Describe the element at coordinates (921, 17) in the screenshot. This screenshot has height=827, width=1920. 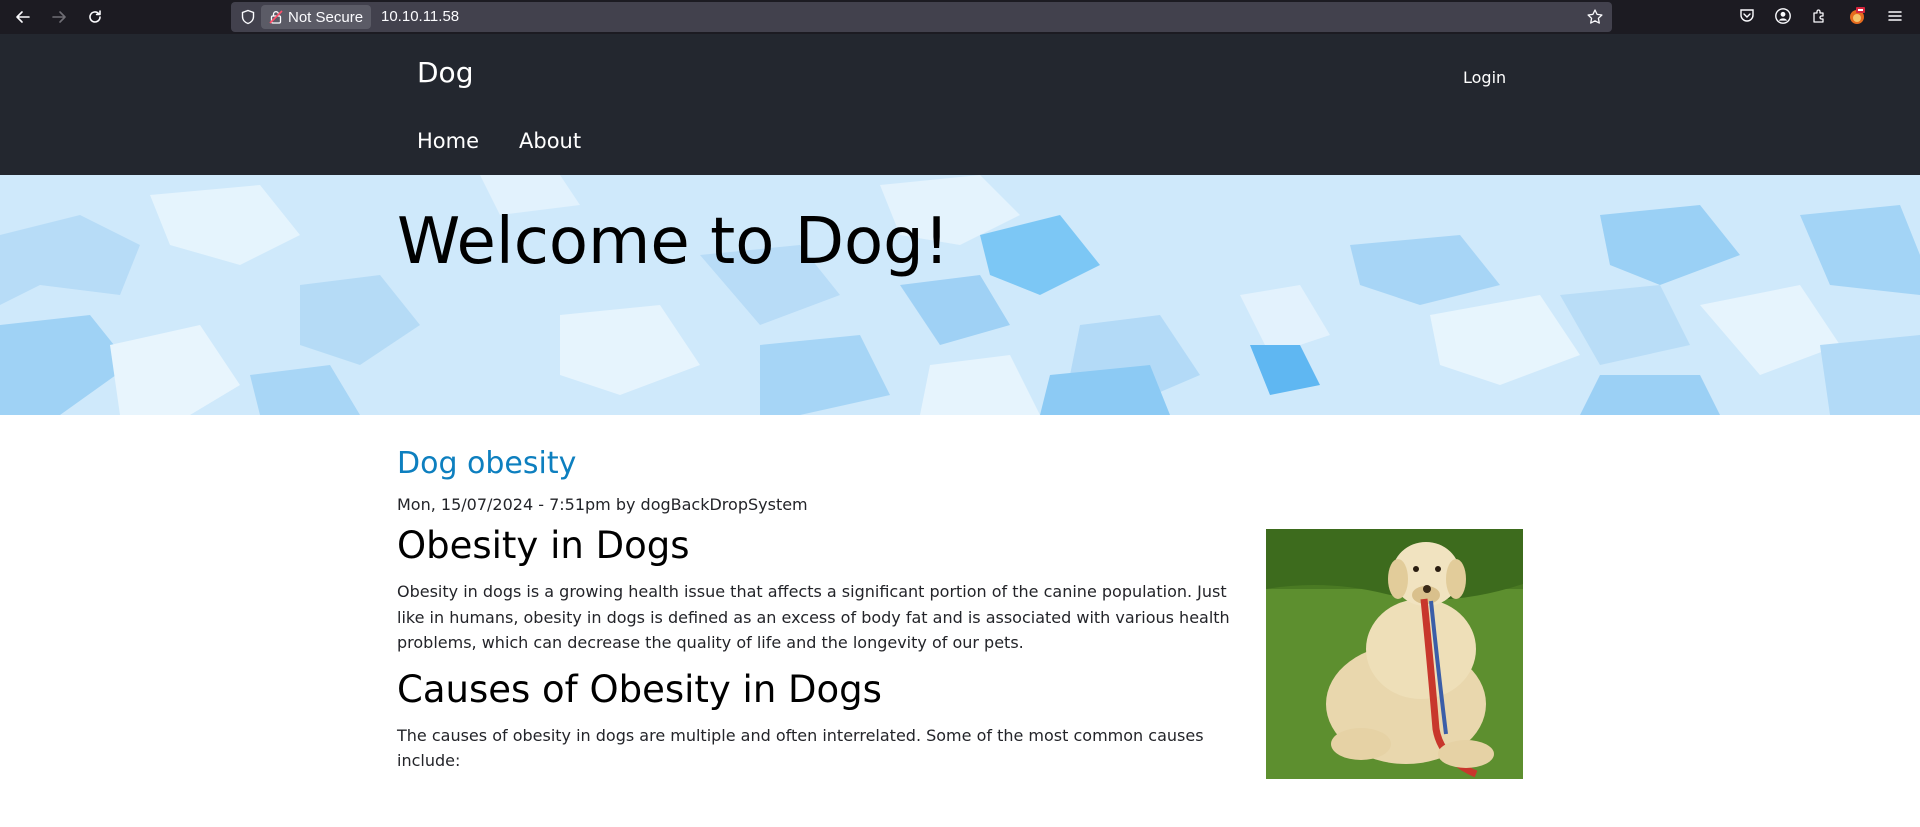
I see `address-bar: Not Secure 10.10.11.58` at that location.